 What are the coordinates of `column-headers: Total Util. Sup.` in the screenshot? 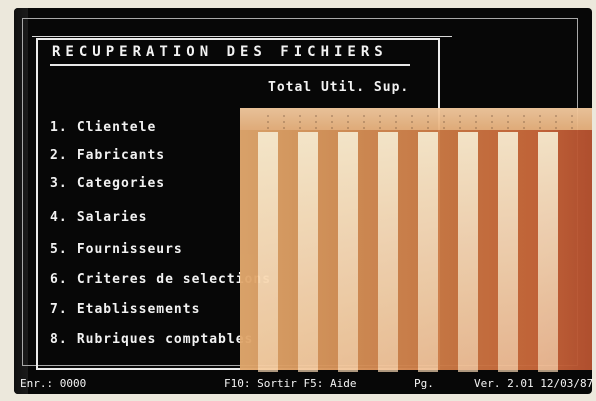 It's located at (339, 87).